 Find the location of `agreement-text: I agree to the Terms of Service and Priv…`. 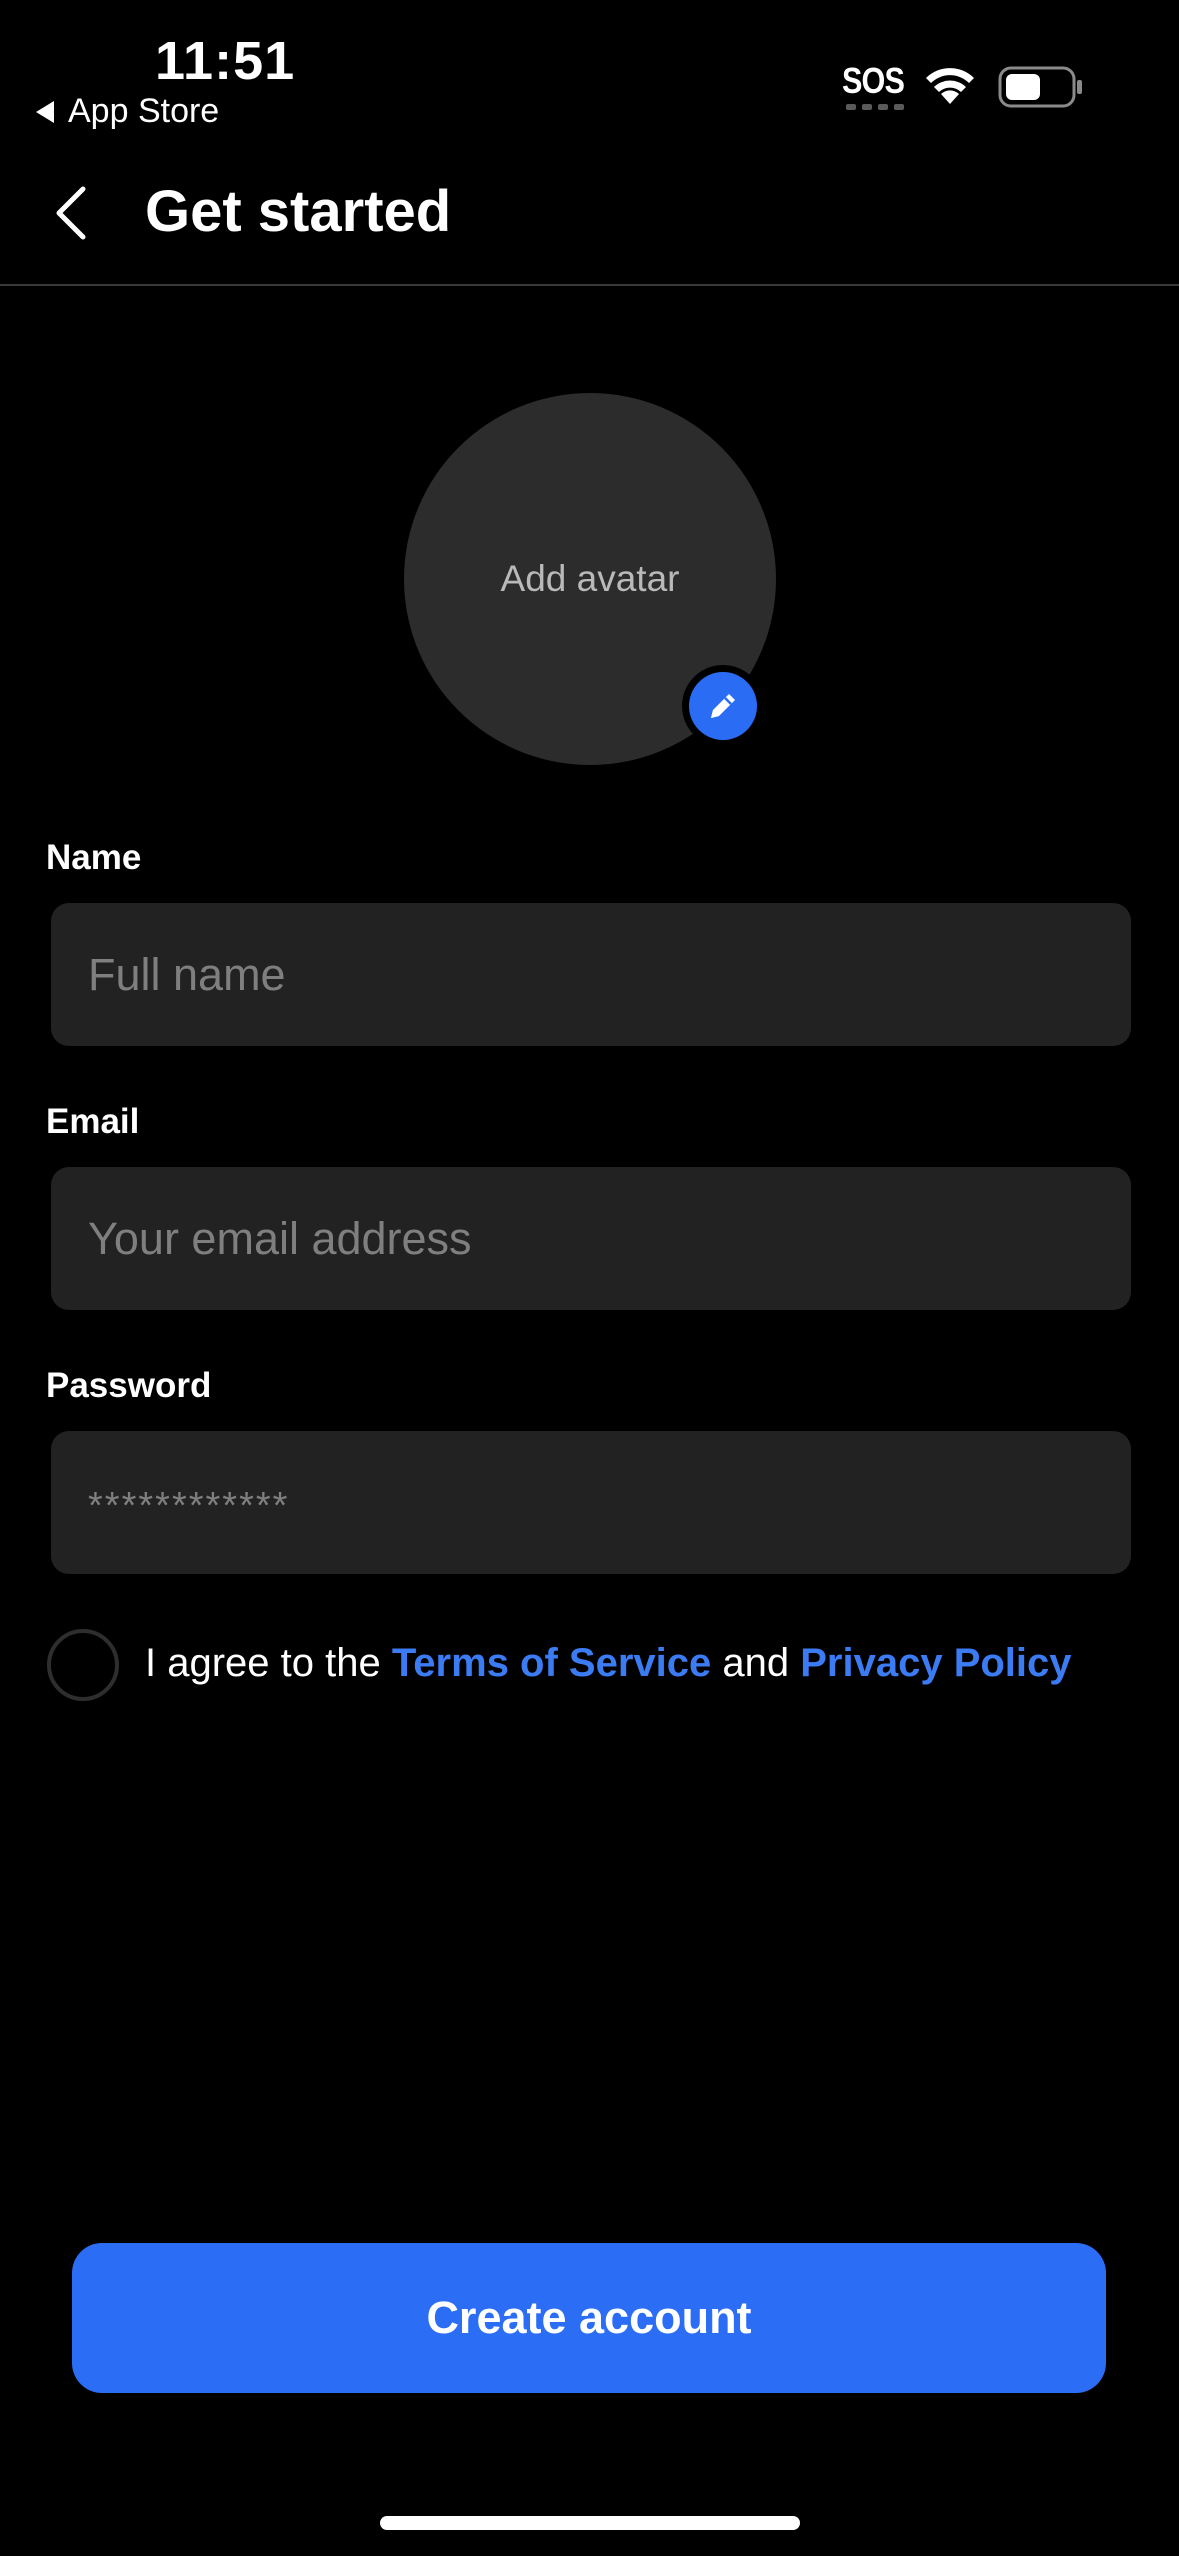

agreement-text: I agree to the Terms of Service and Priv… is located at coordinates (608, 1663).